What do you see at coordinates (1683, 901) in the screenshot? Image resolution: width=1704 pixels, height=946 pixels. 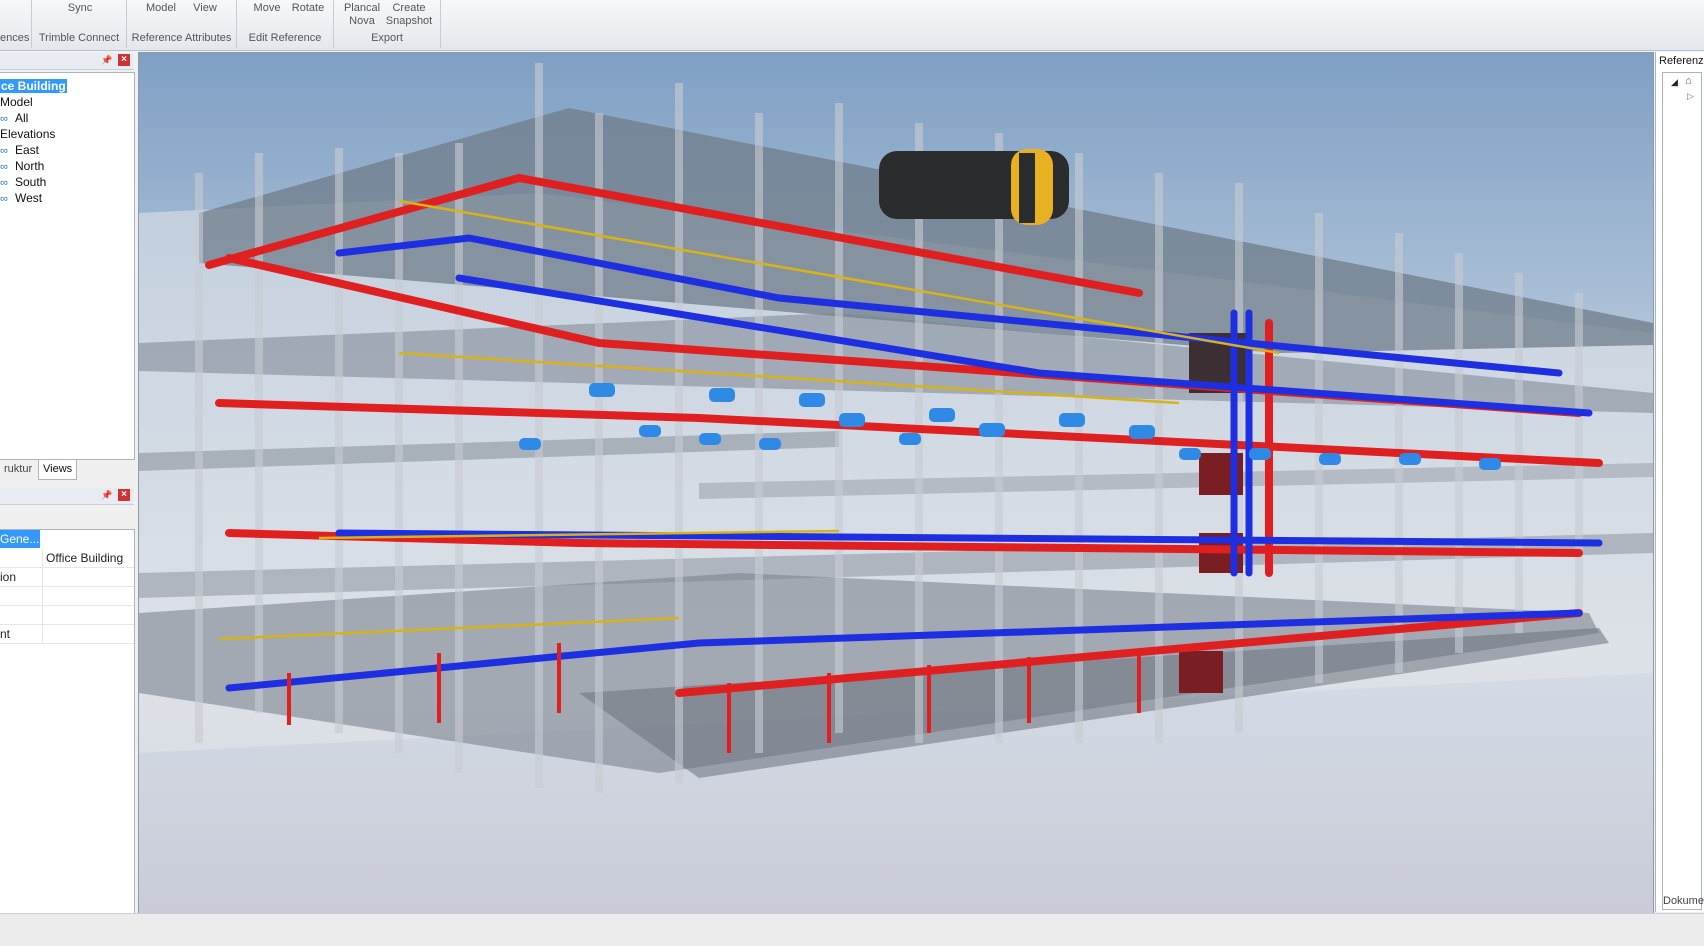 I see `panel-footer-tab: Dokume` at bounding box center [1683, 901].